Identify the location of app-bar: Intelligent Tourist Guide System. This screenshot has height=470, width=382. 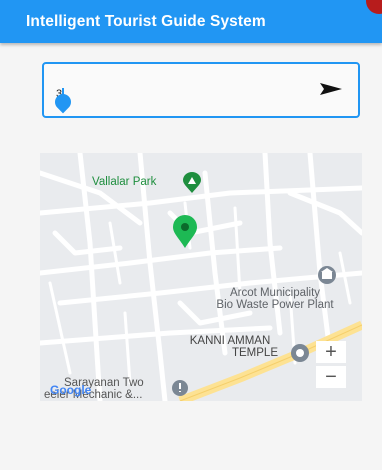
(191, 21).